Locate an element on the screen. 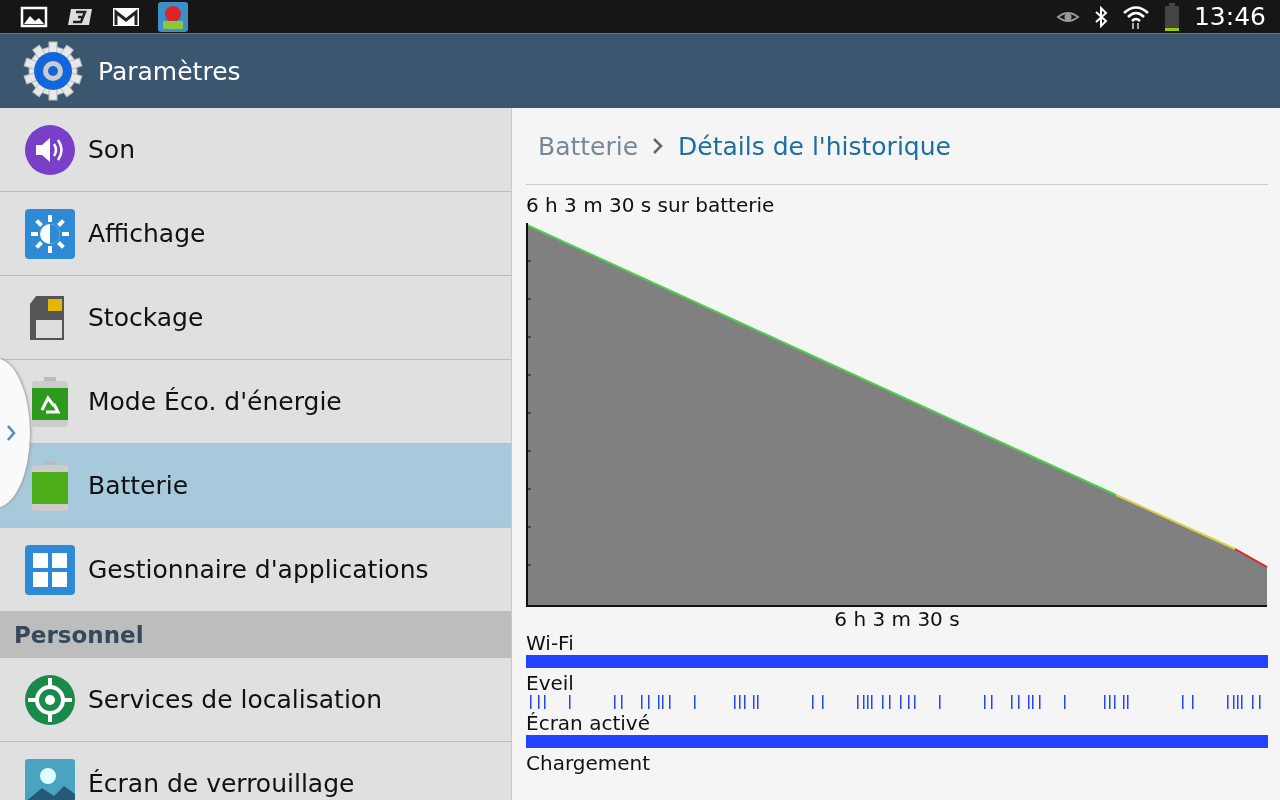 Image resolution: width=1280 pixels, height=800 pixels. battery-icon is located at coordinates (1171, 16).